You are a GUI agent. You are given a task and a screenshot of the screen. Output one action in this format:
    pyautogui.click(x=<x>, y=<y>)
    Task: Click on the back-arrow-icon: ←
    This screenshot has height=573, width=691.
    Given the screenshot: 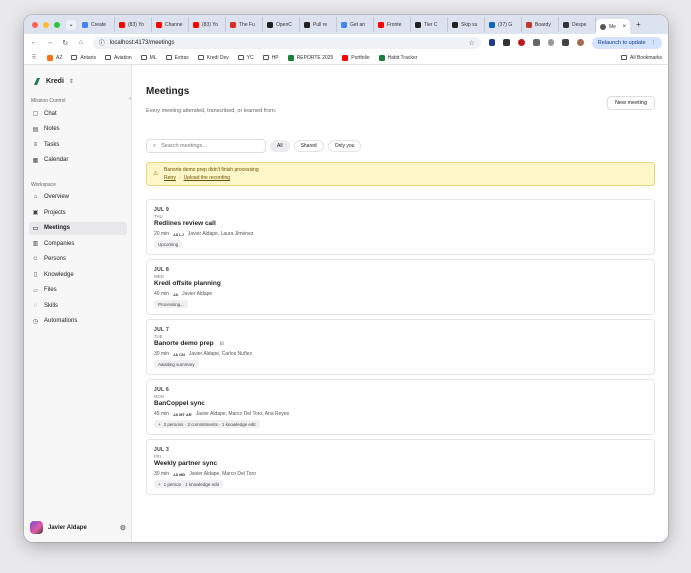 What is the action you would take?
    pyautogui.click(x=34, y=42)
    